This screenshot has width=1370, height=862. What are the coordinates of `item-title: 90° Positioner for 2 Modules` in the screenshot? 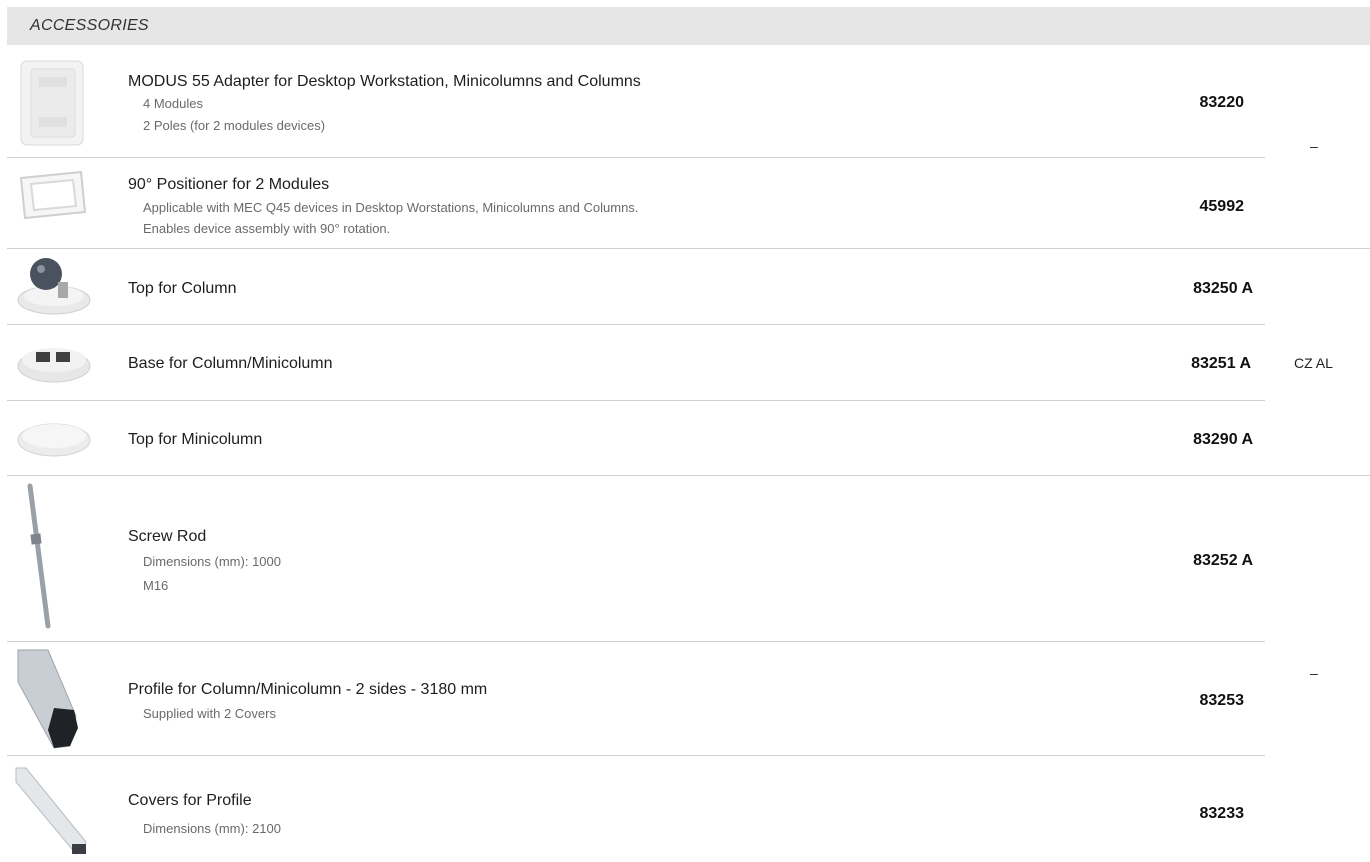 It's located at (229, 184).